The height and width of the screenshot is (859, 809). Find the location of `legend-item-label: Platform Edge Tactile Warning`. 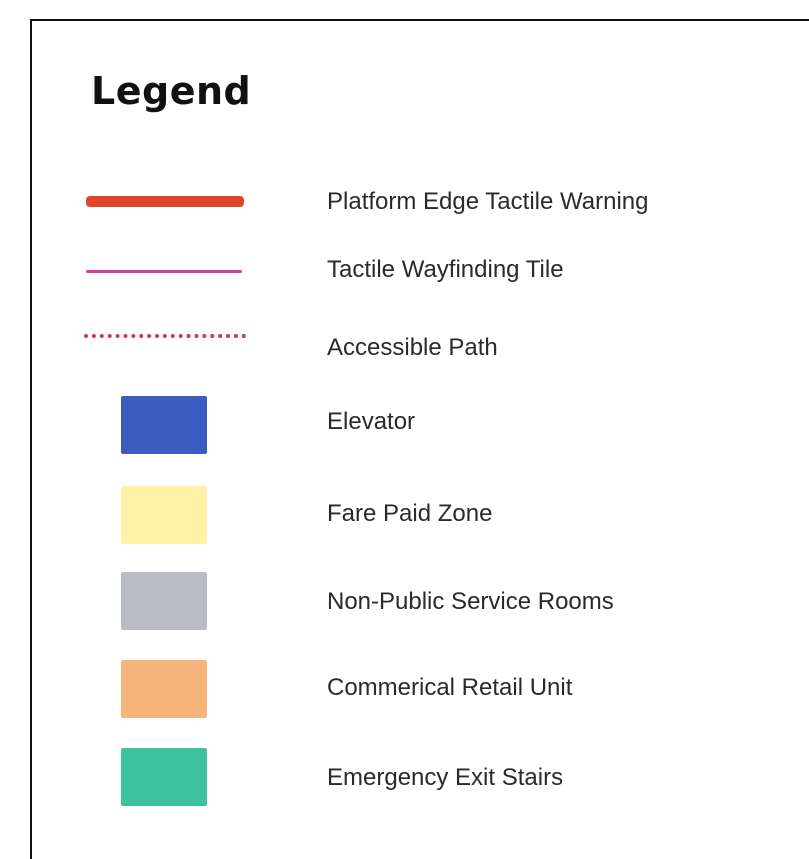

legend-item-label: Platform Edge Tactile Warning is located at coordinates (488, 201).